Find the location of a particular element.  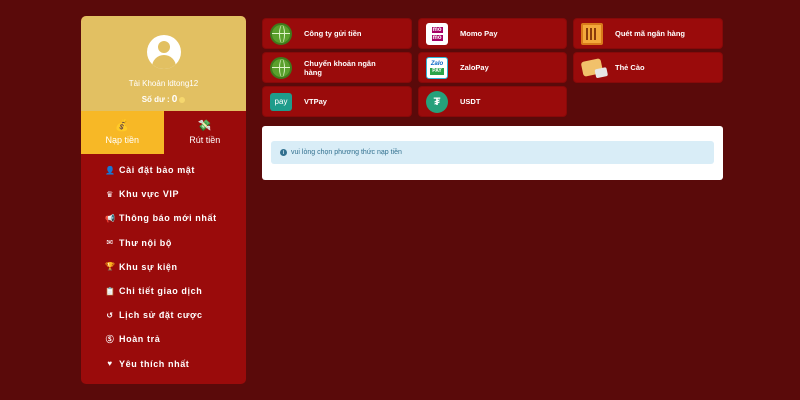

payment-vtpay: pay VTPay is located at coordinates (337, 101).